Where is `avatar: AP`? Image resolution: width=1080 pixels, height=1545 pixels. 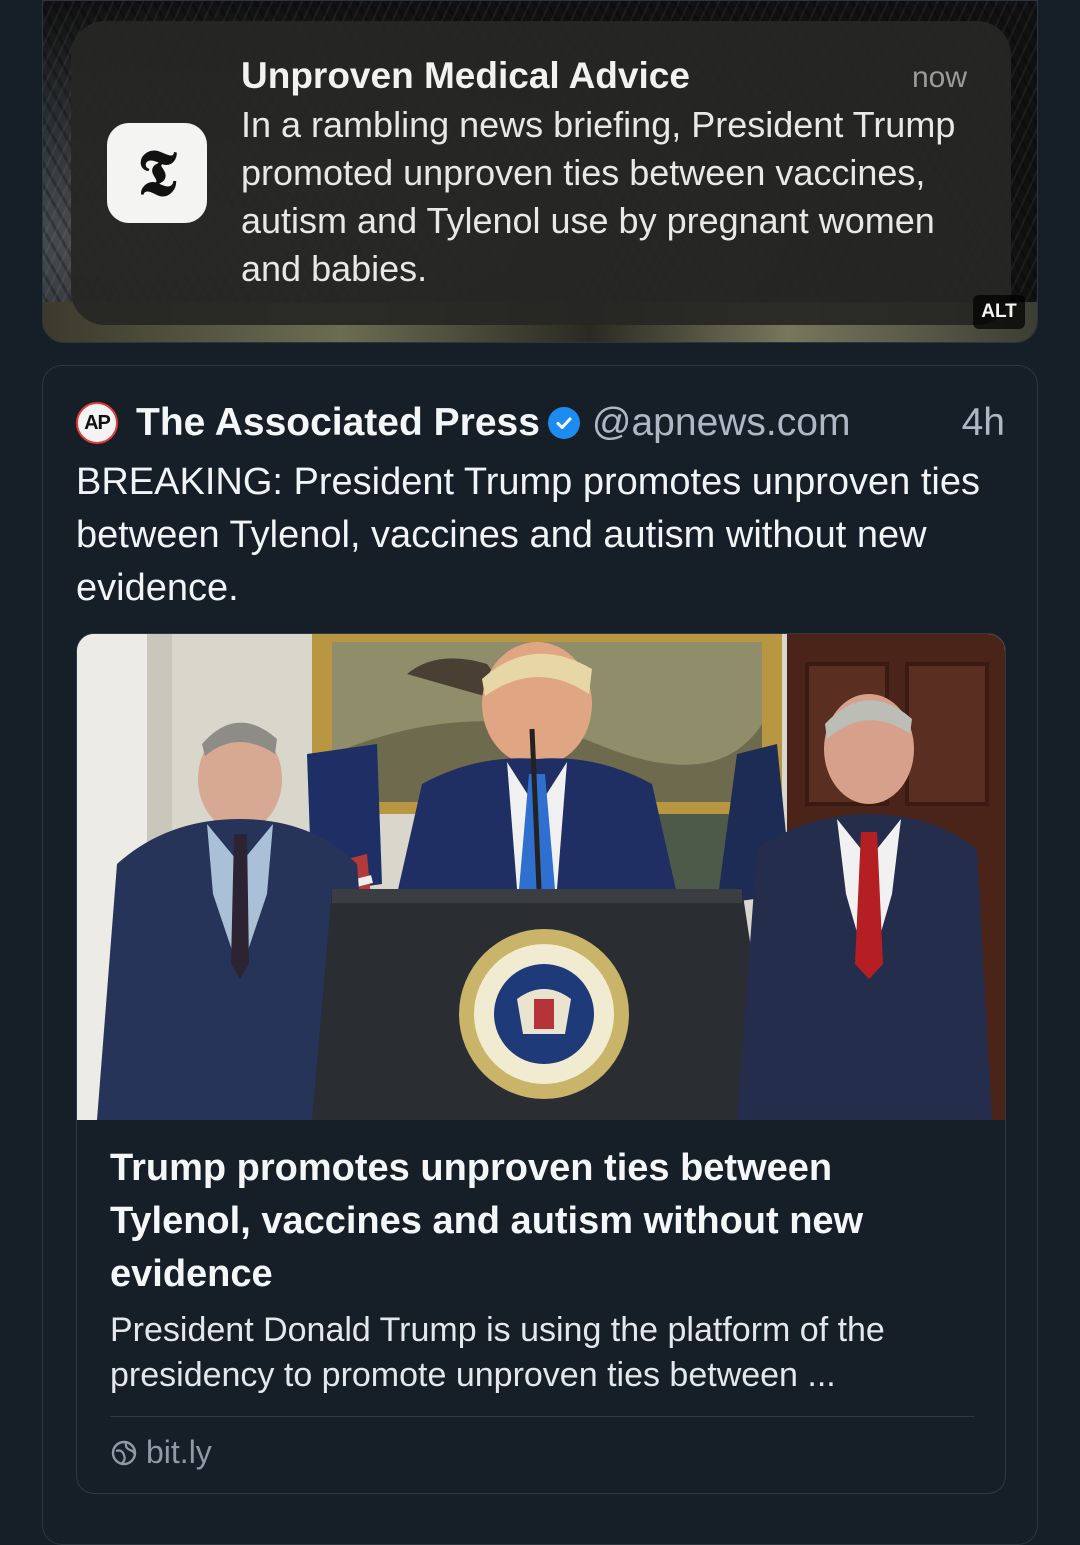 avatar: AP is located at coordinates (97, 423).